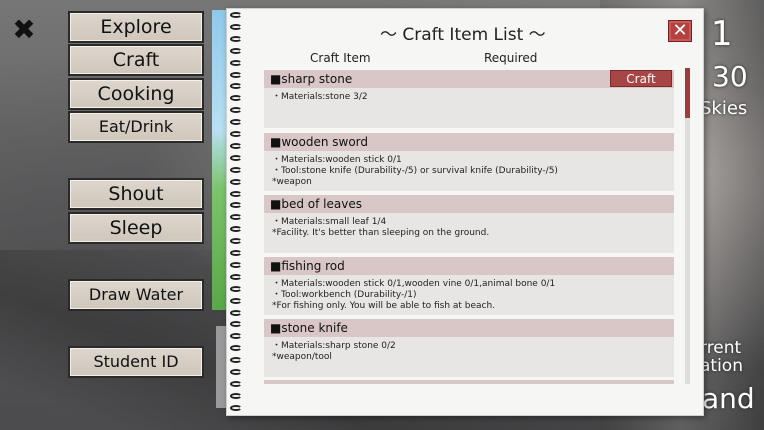 The width and height of the screenshot is (764, 430). Describe the element at coordinates (511, 58) in the screenshot. I see `column-header-required: Required` at that location.